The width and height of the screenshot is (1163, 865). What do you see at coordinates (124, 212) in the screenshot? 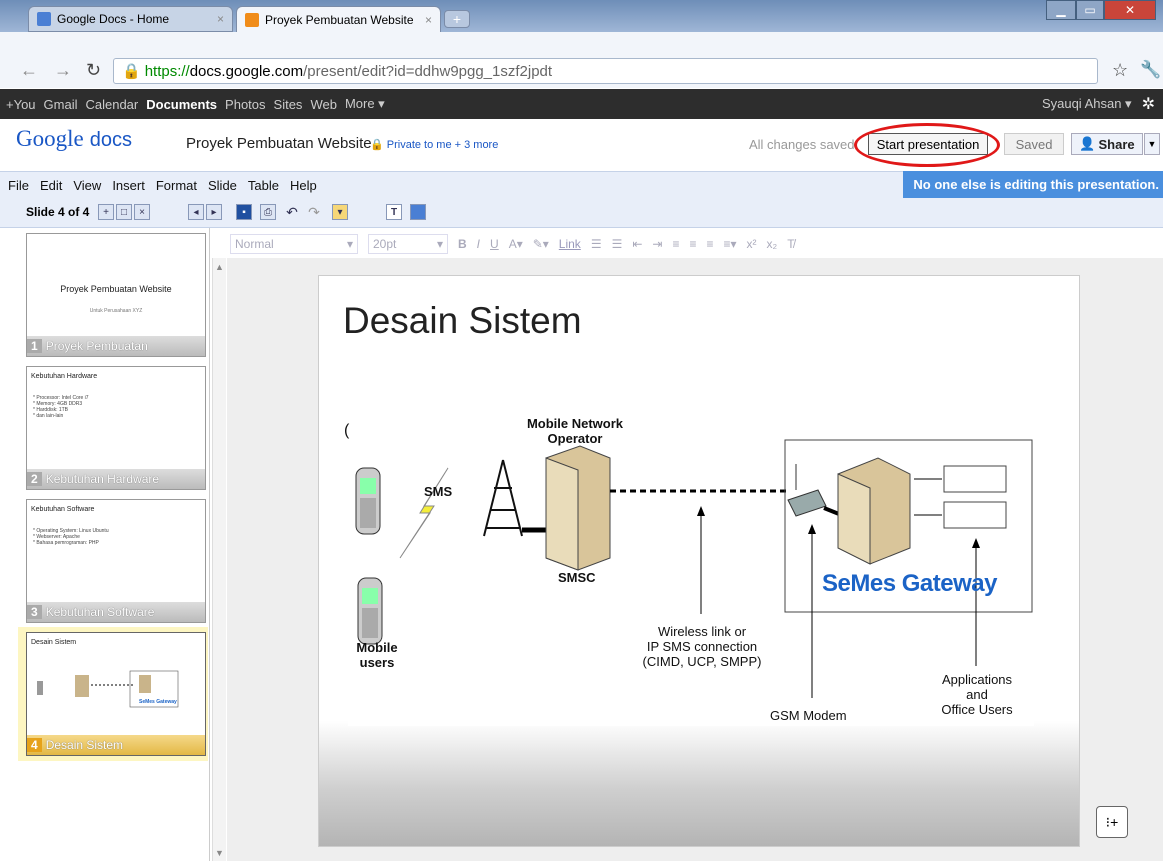
I see `duplicate-slide-icon: □` at bounding box center [124, 212].